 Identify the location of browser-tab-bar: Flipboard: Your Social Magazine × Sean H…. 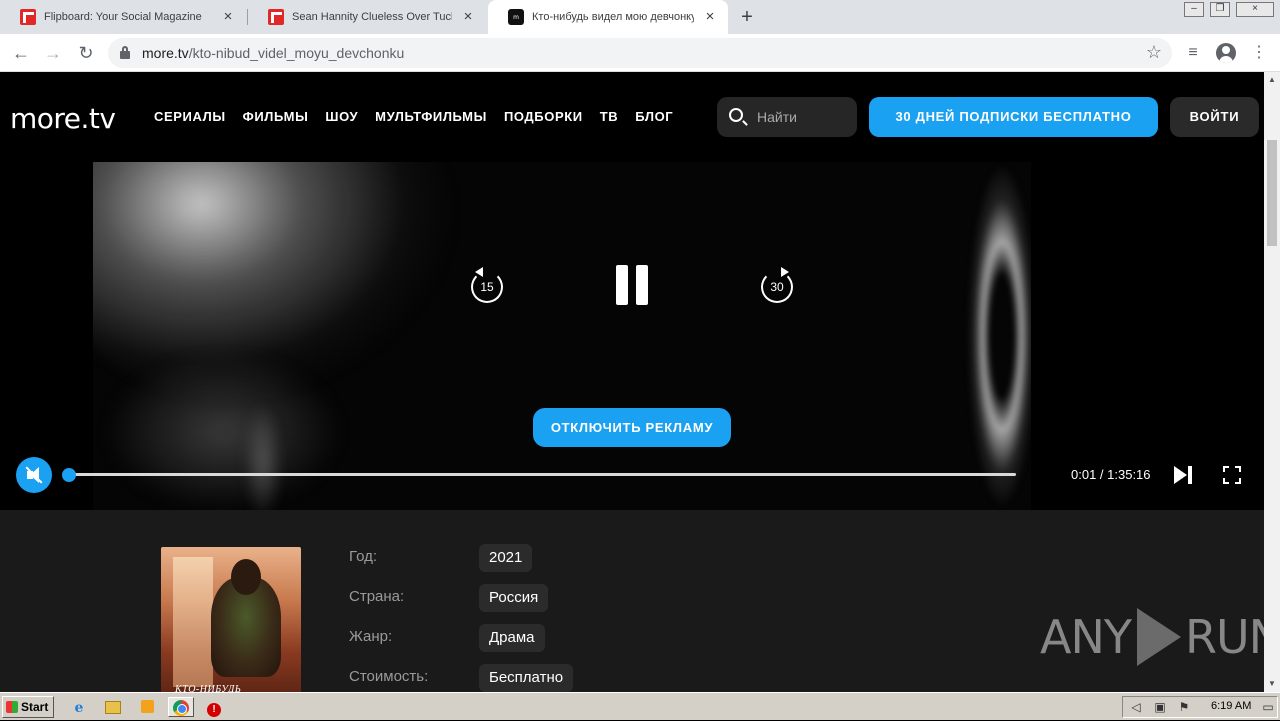
(640, 17).